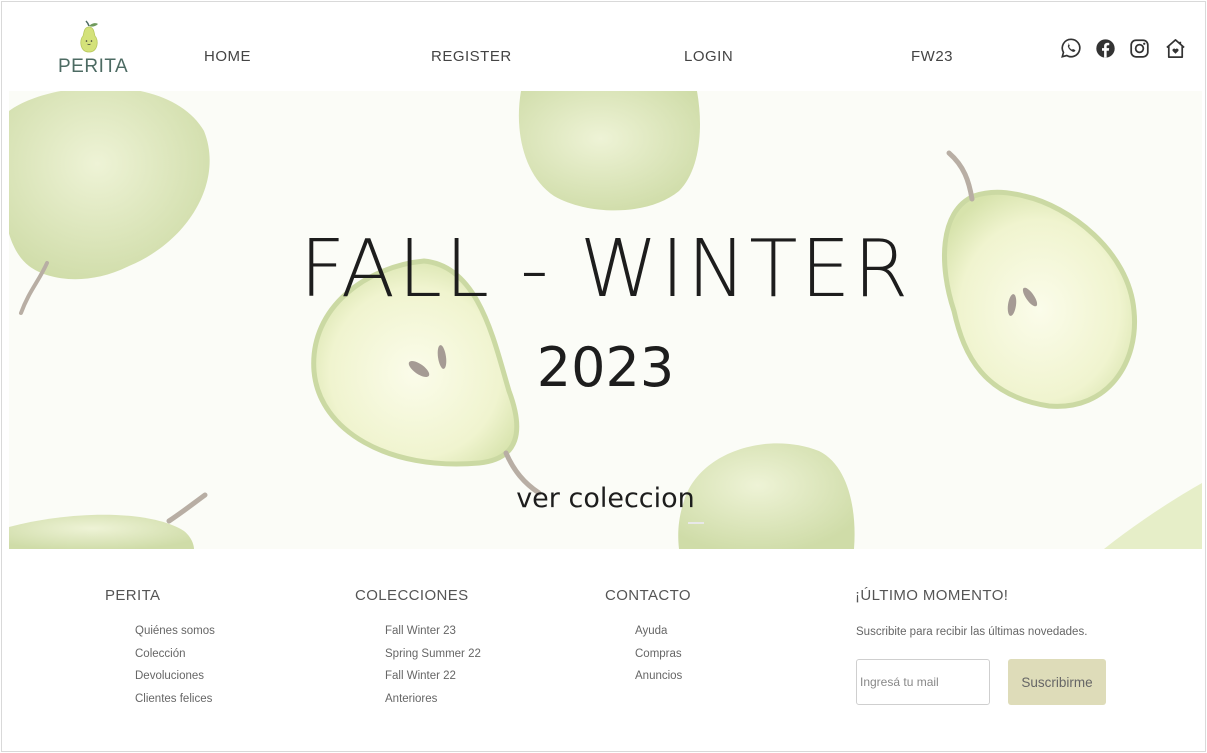 The width and height of the screenshot is (1207, 753). What do you see at coordinates (160, 654) in the screenshot?
I see `footer-link-coleccion: Colección` at bounding box center [160, 654].